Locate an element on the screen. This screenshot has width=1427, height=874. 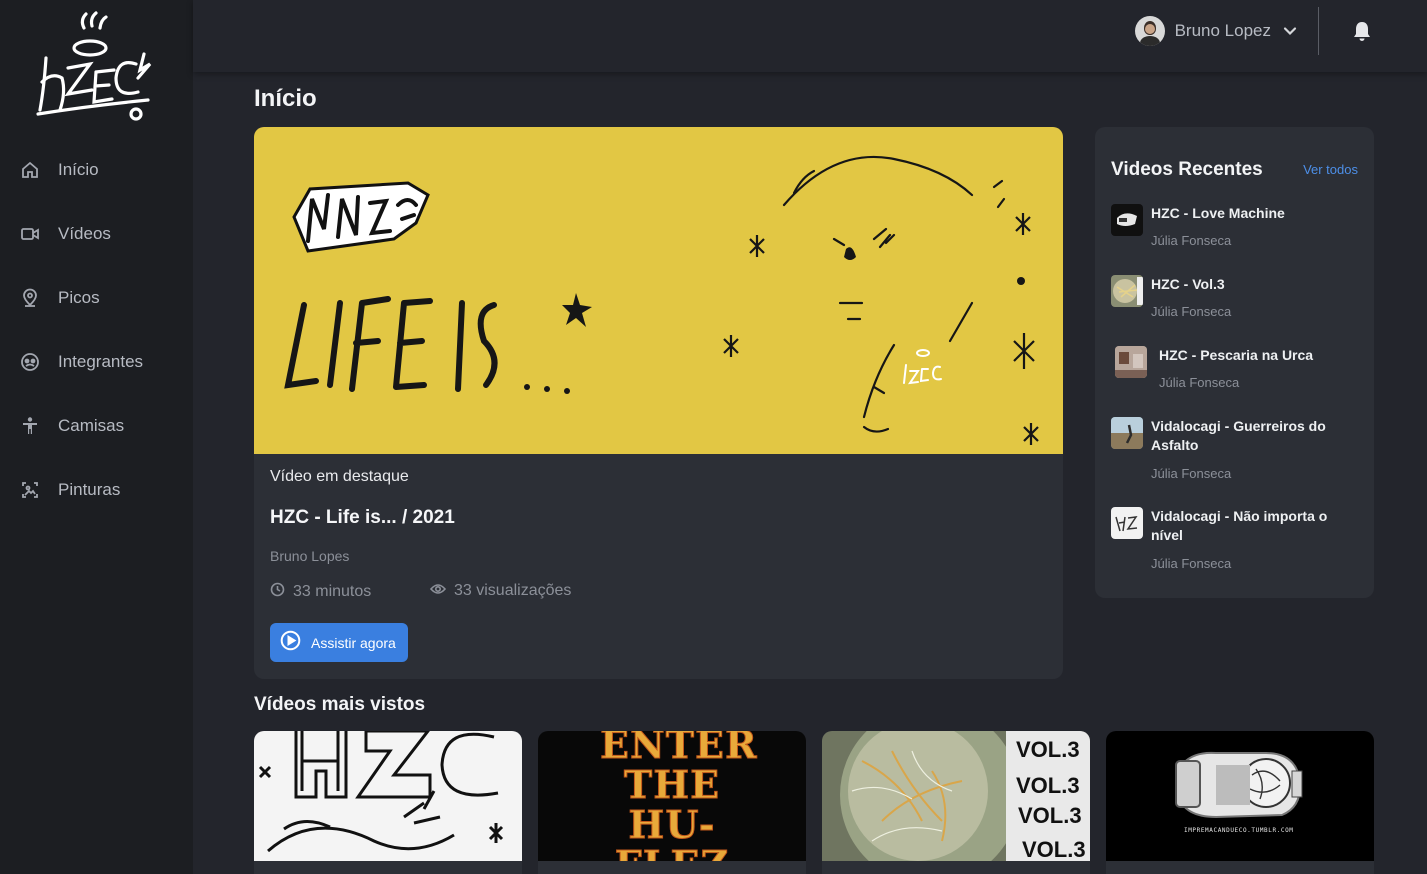
sidebar-item-pinturas: Pinturas is located at coordinates (96, 490).